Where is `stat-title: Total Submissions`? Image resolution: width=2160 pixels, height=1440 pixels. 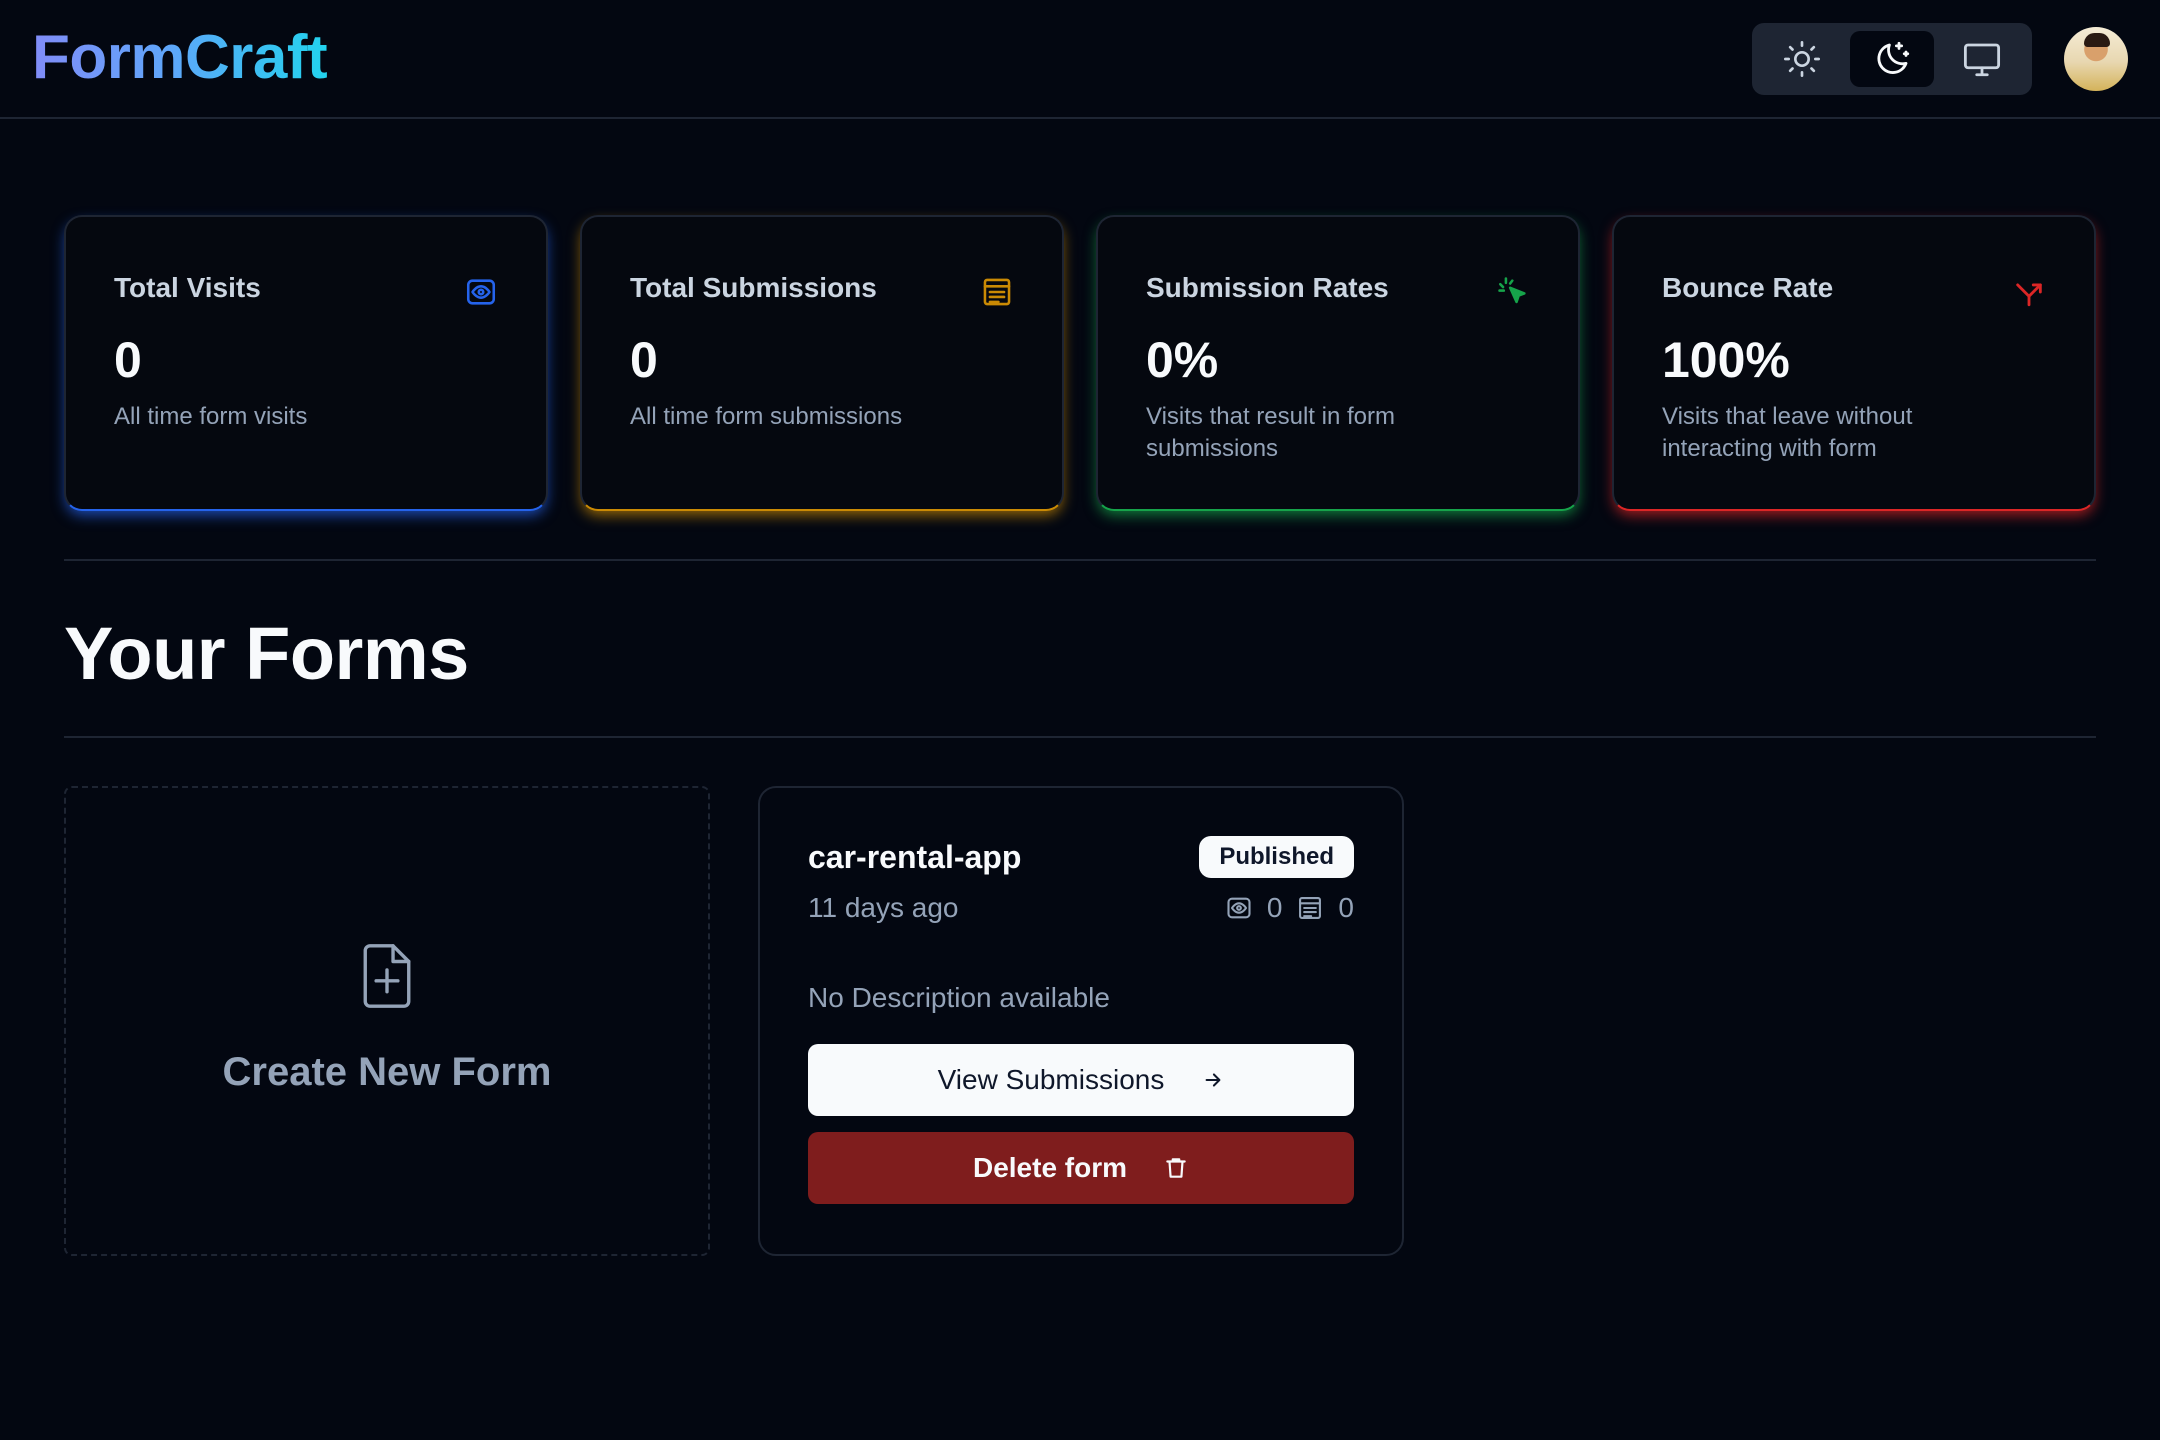
stat-title: Total Submissions is located at coordinates (753, 287).